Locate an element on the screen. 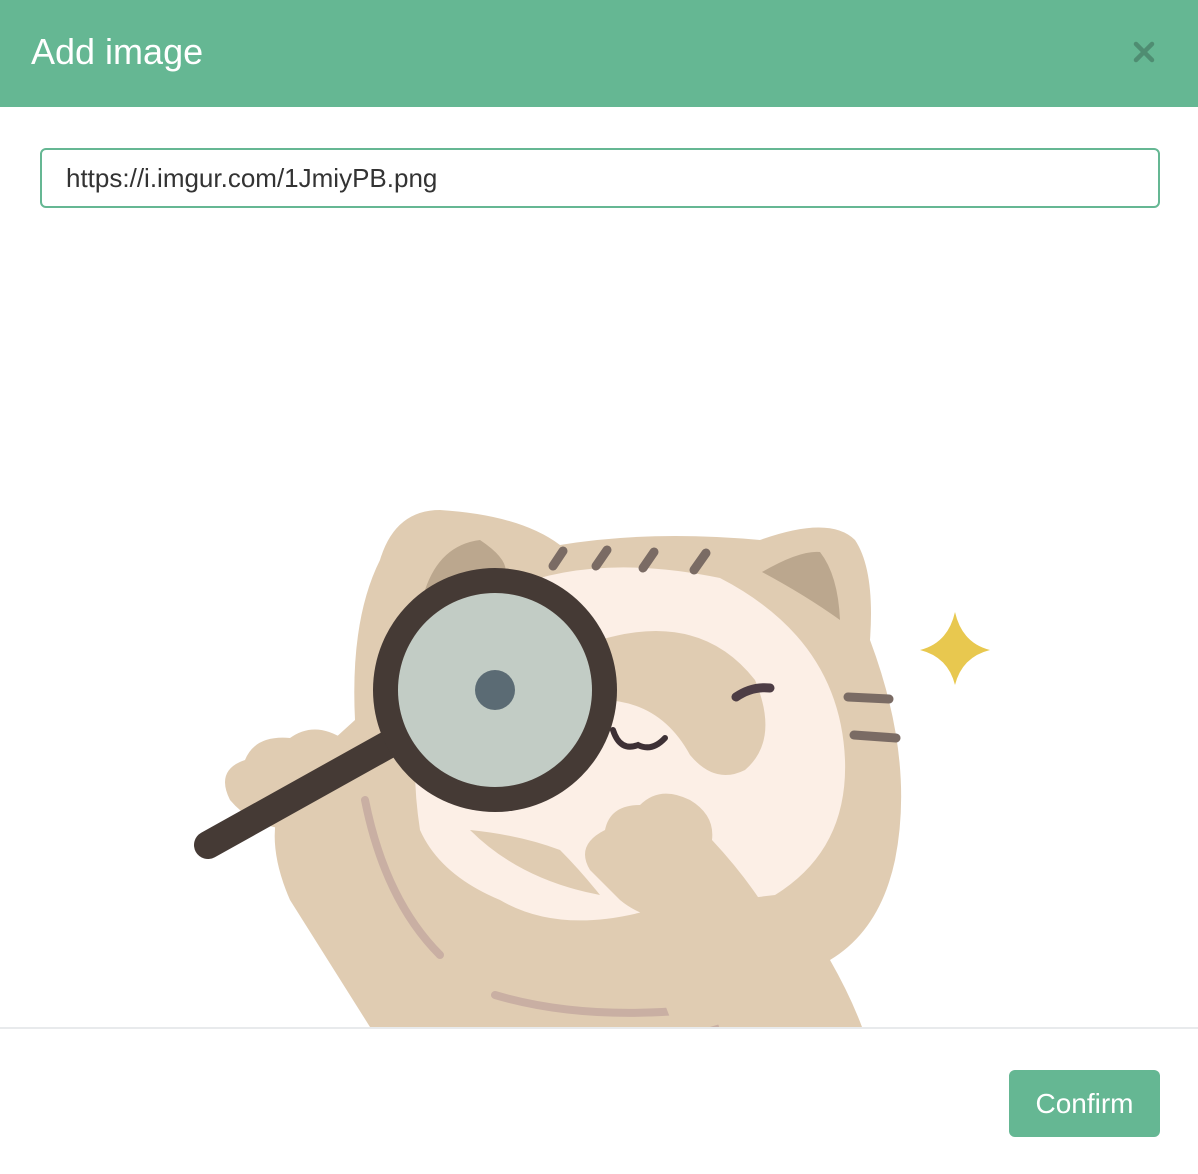  sparkle-icon is located at coordinates (955, 648).